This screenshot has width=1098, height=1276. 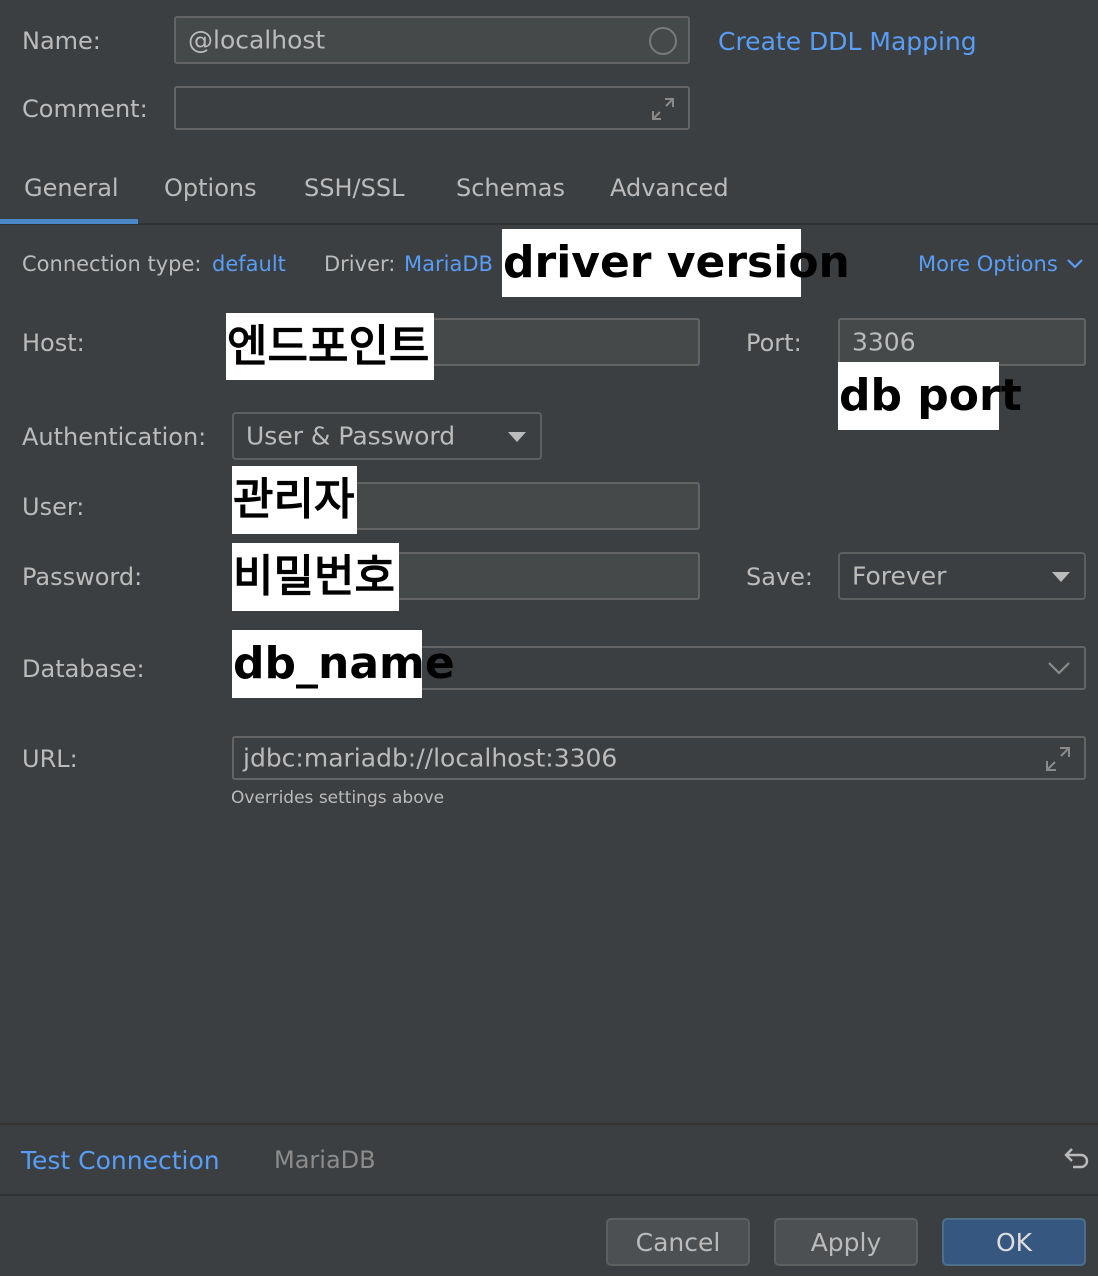 What do you see at coordinates (53, 343) in the screenshot?
I see `host-label: Host:` at bounding box center [53, 343].